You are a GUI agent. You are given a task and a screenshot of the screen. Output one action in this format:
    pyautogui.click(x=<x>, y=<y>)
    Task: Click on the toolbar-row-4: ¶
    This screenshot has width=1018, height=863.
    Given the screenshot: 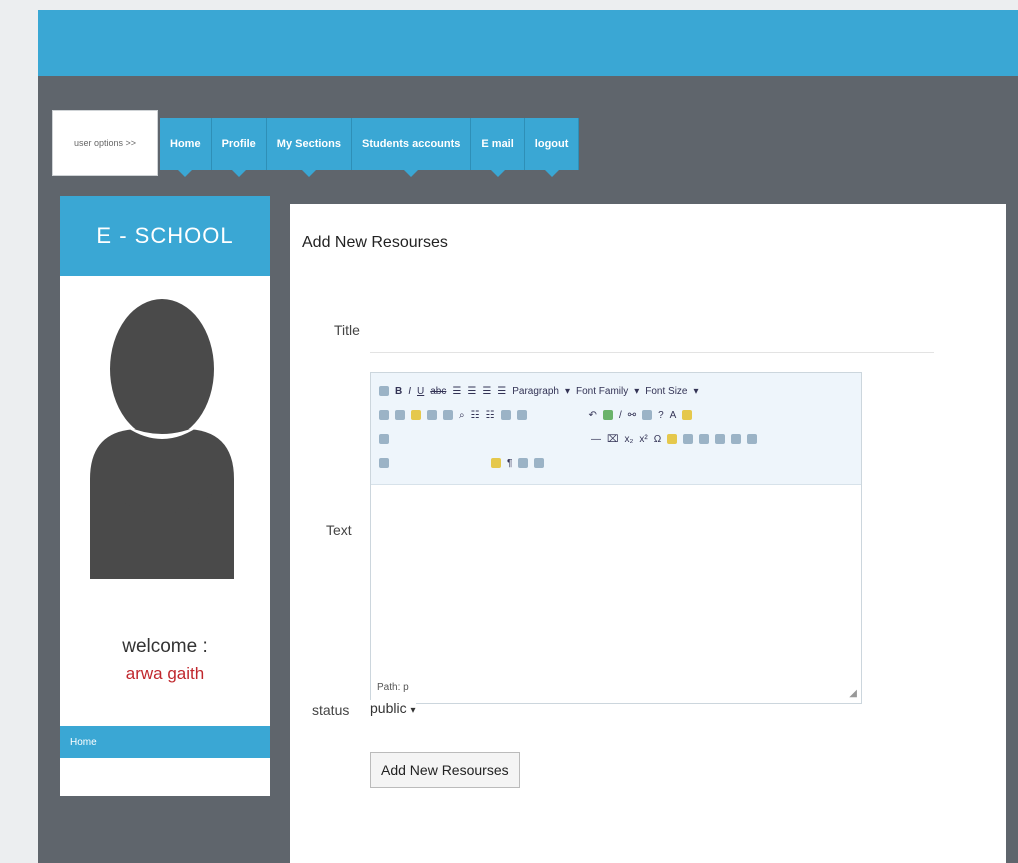 What is the action you would take?
    pyautogui.click(x=617, y=463)
    